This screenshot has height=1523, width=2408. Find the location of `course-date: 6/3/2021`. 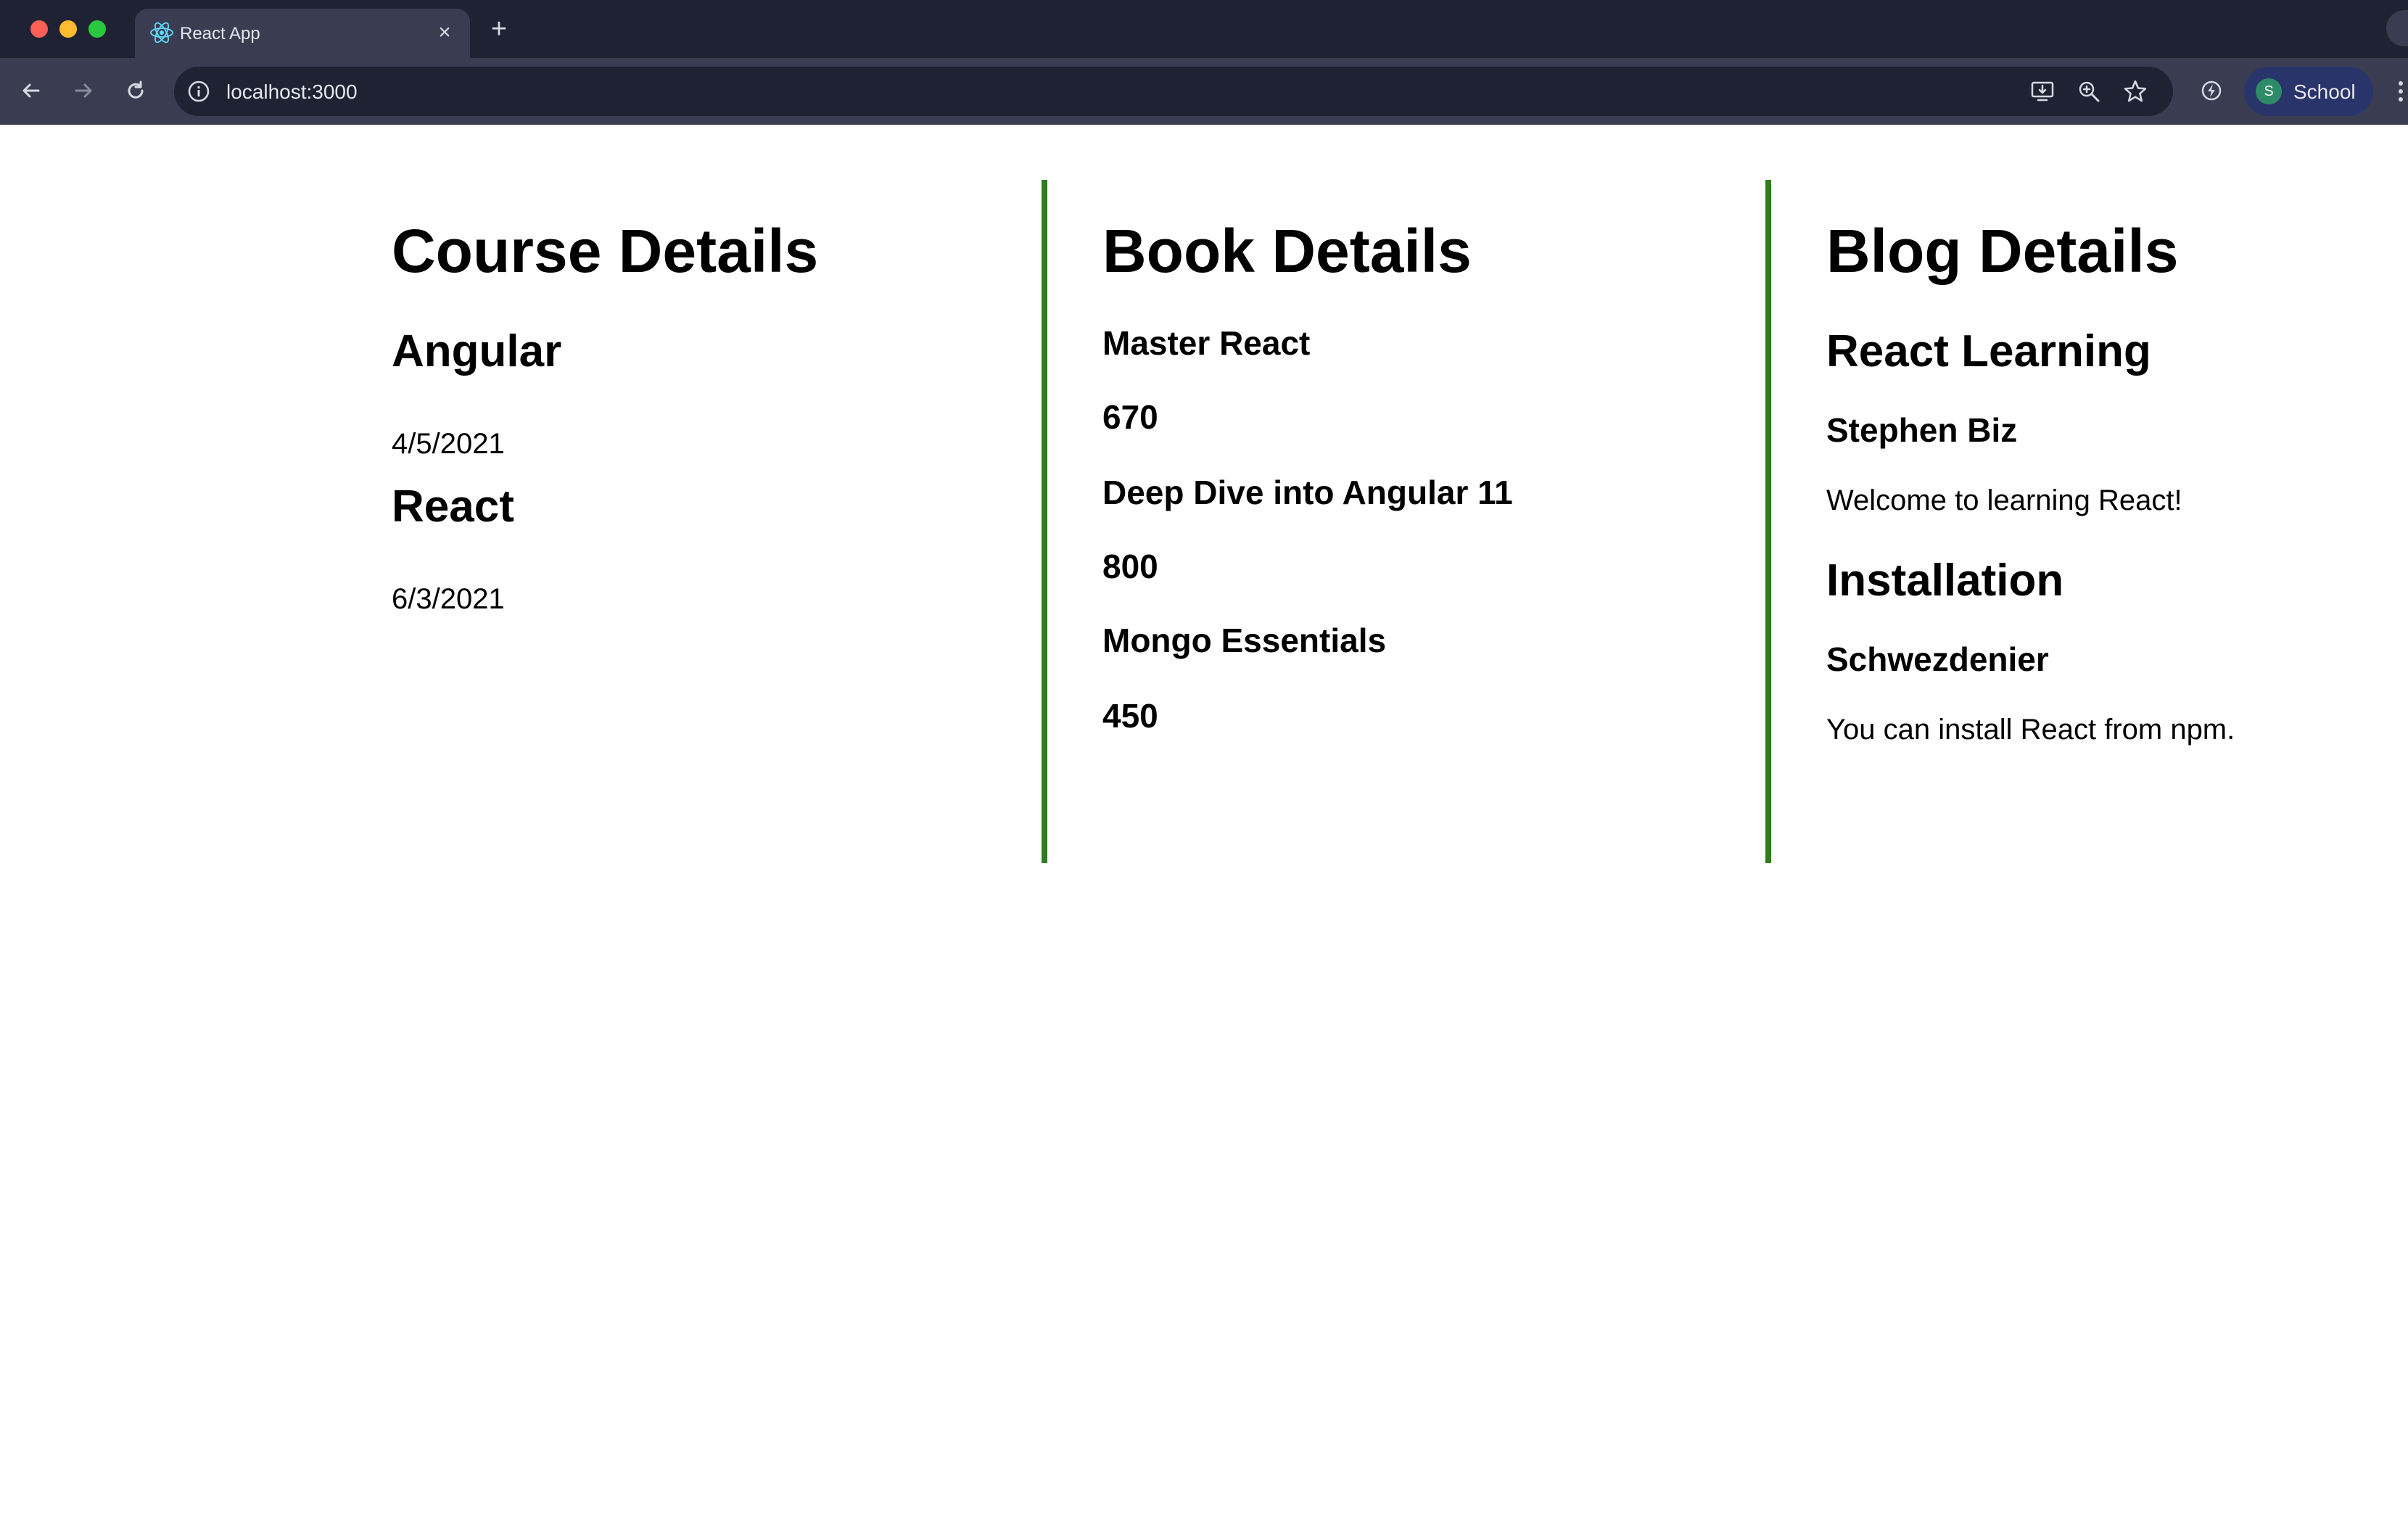

course-date: 6/3/2021 is located at coordinates (448, 599).